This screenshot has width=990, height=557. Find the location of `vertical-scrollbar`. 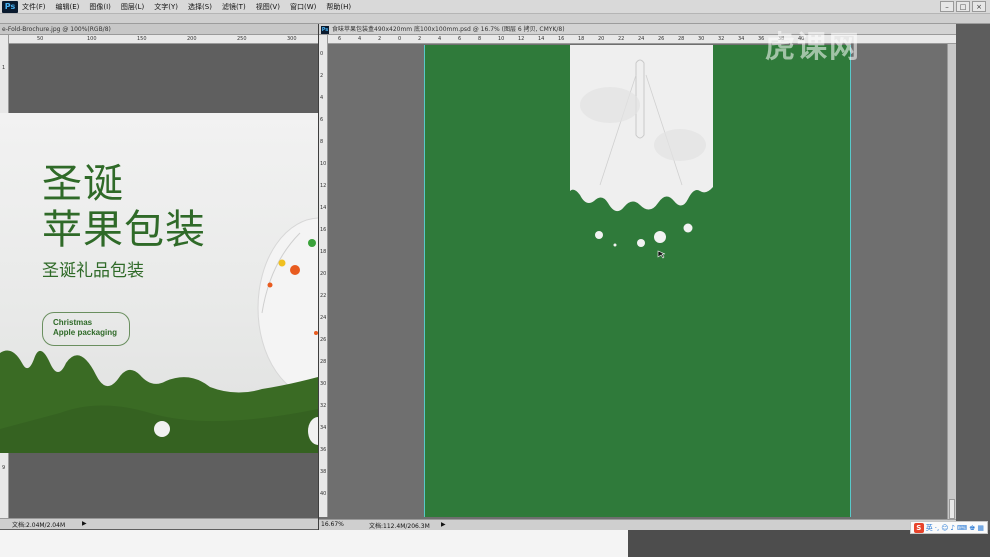

vertical-scrollbar is located at coordinates (951, 281).